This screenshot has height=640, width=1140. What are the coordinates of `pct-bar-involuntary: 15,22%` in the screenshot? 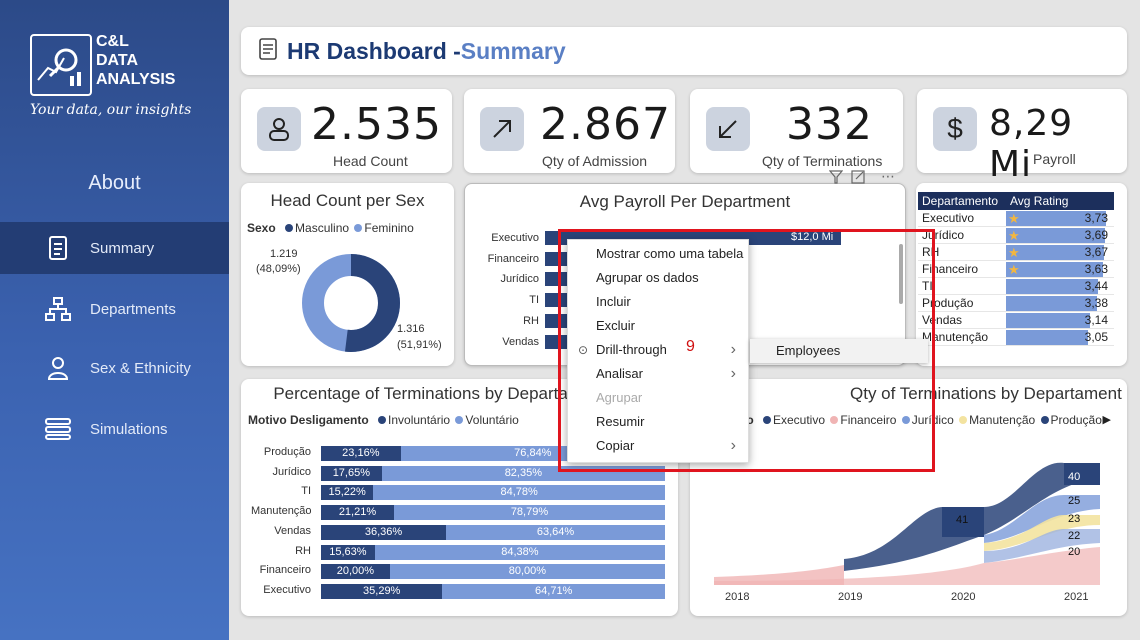 It's located at (347, 493).